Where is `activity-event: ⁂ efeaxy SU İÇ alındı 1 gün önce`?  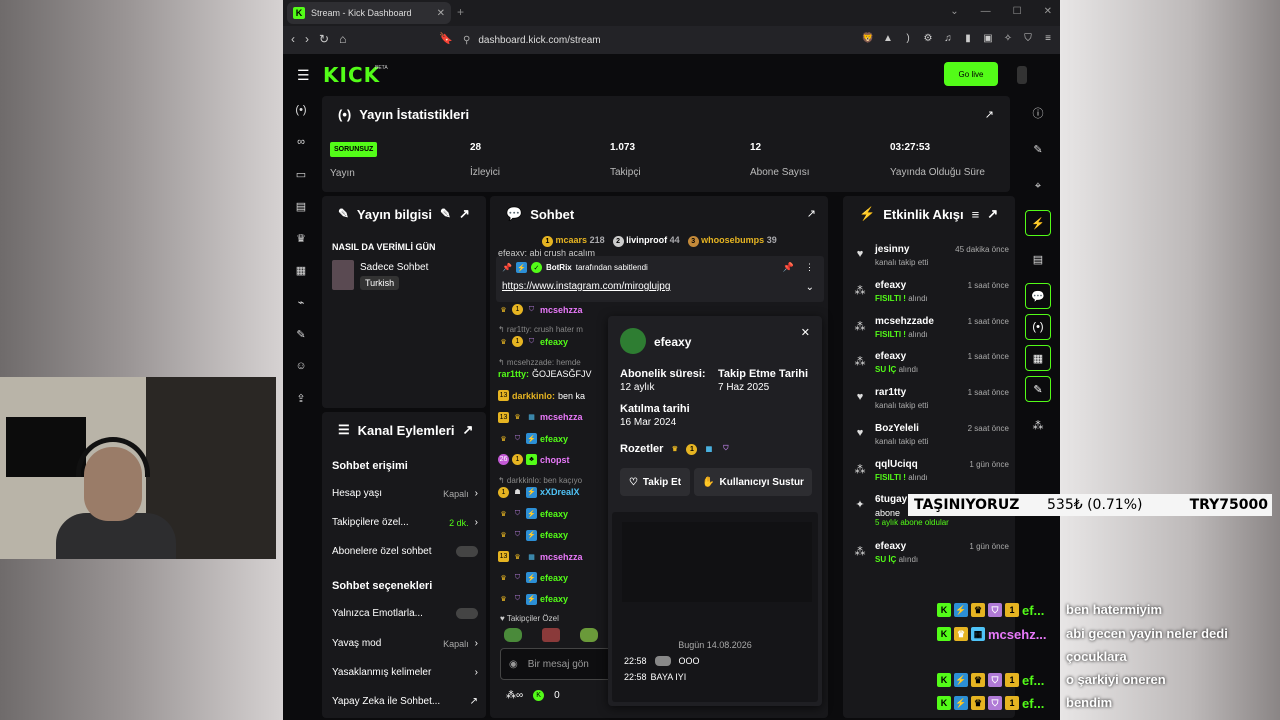 activity-event: ⁂ efeaxy SU İÇ alındı 1 gün önce is located at coordinates (933, 559).